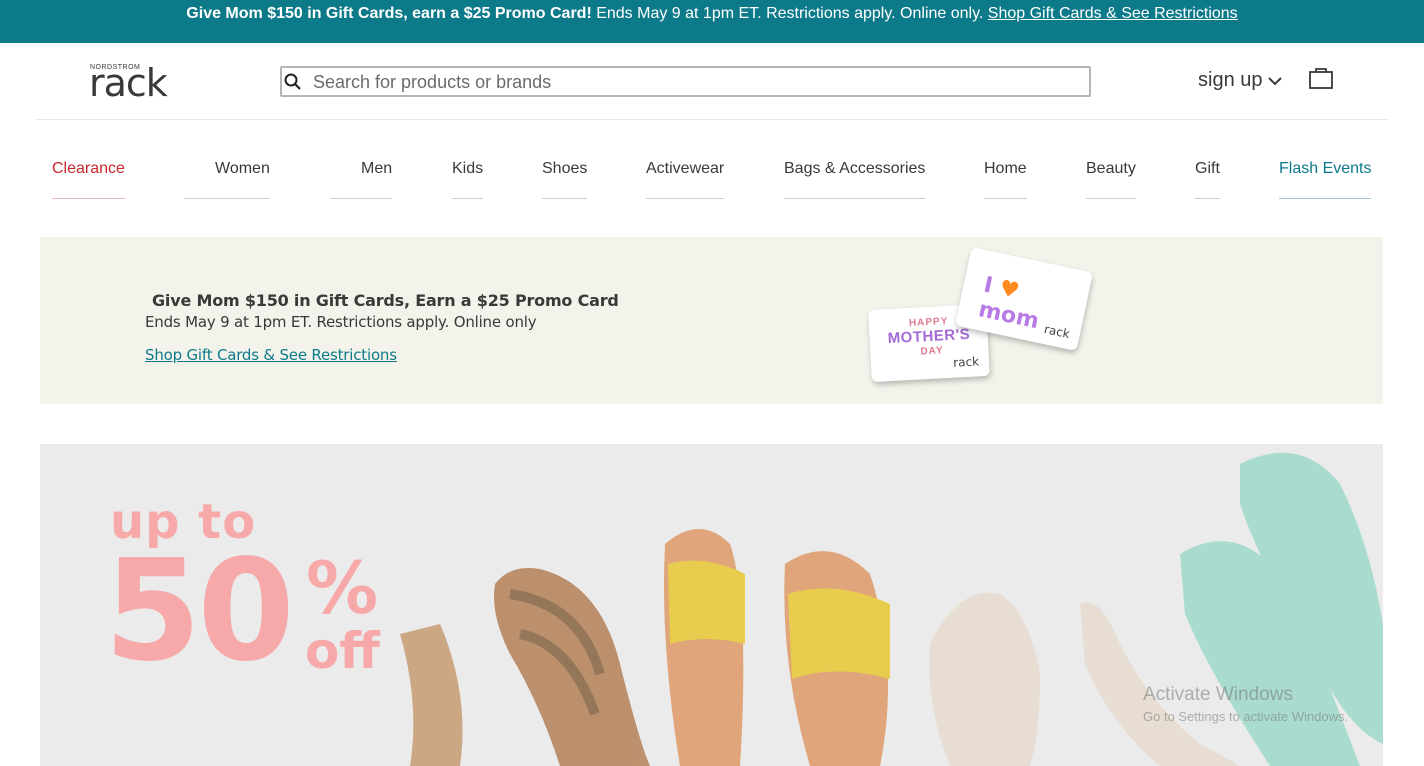  I want to click on header-divider, so click(712, 119).